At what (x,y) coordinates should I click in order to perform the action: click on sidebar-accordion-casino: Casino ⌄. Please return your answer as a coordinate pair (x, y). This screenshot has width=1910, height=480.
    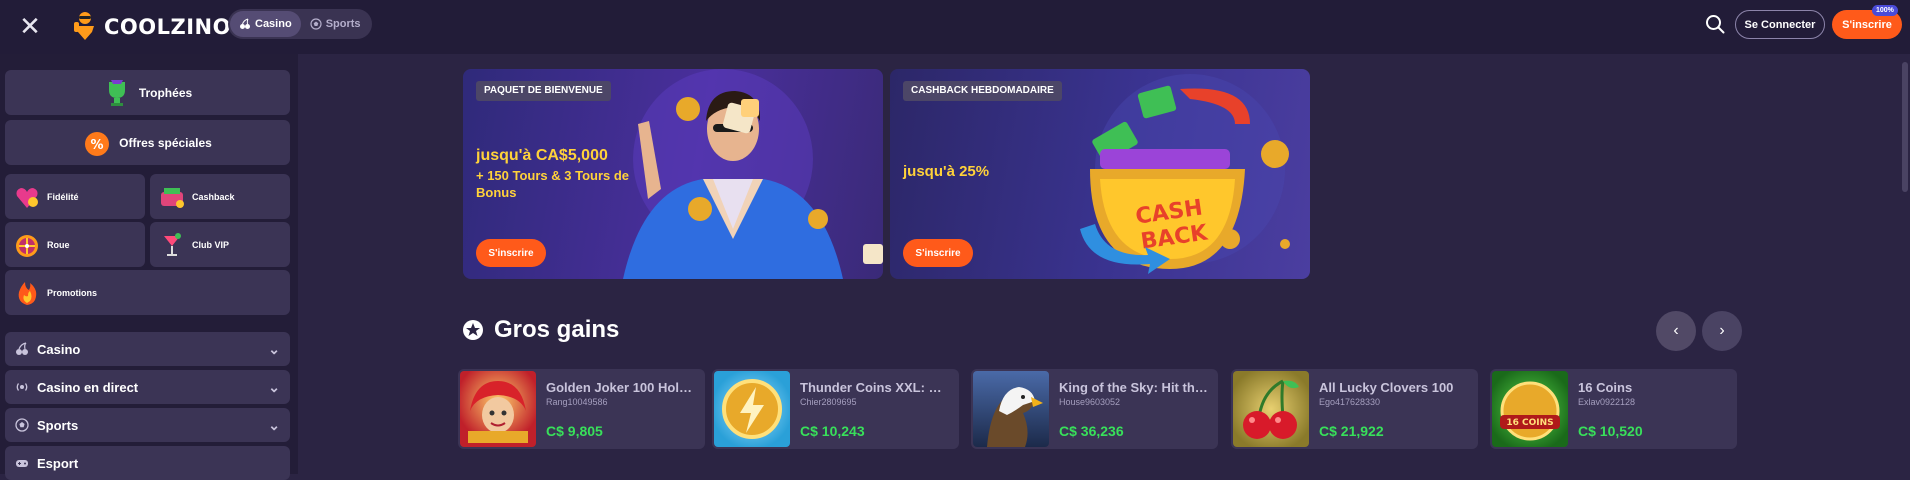
    Looking at the image, I should click on (147, 349).